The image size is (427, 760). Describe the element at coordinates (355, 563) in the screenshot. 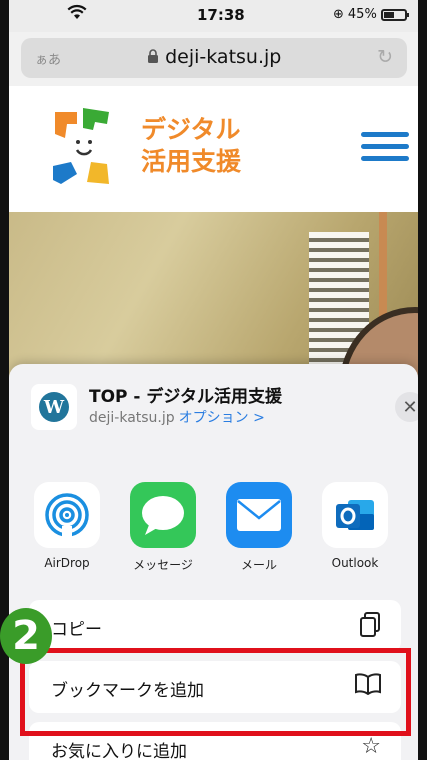

I see `app-label: Outlook` at that location.